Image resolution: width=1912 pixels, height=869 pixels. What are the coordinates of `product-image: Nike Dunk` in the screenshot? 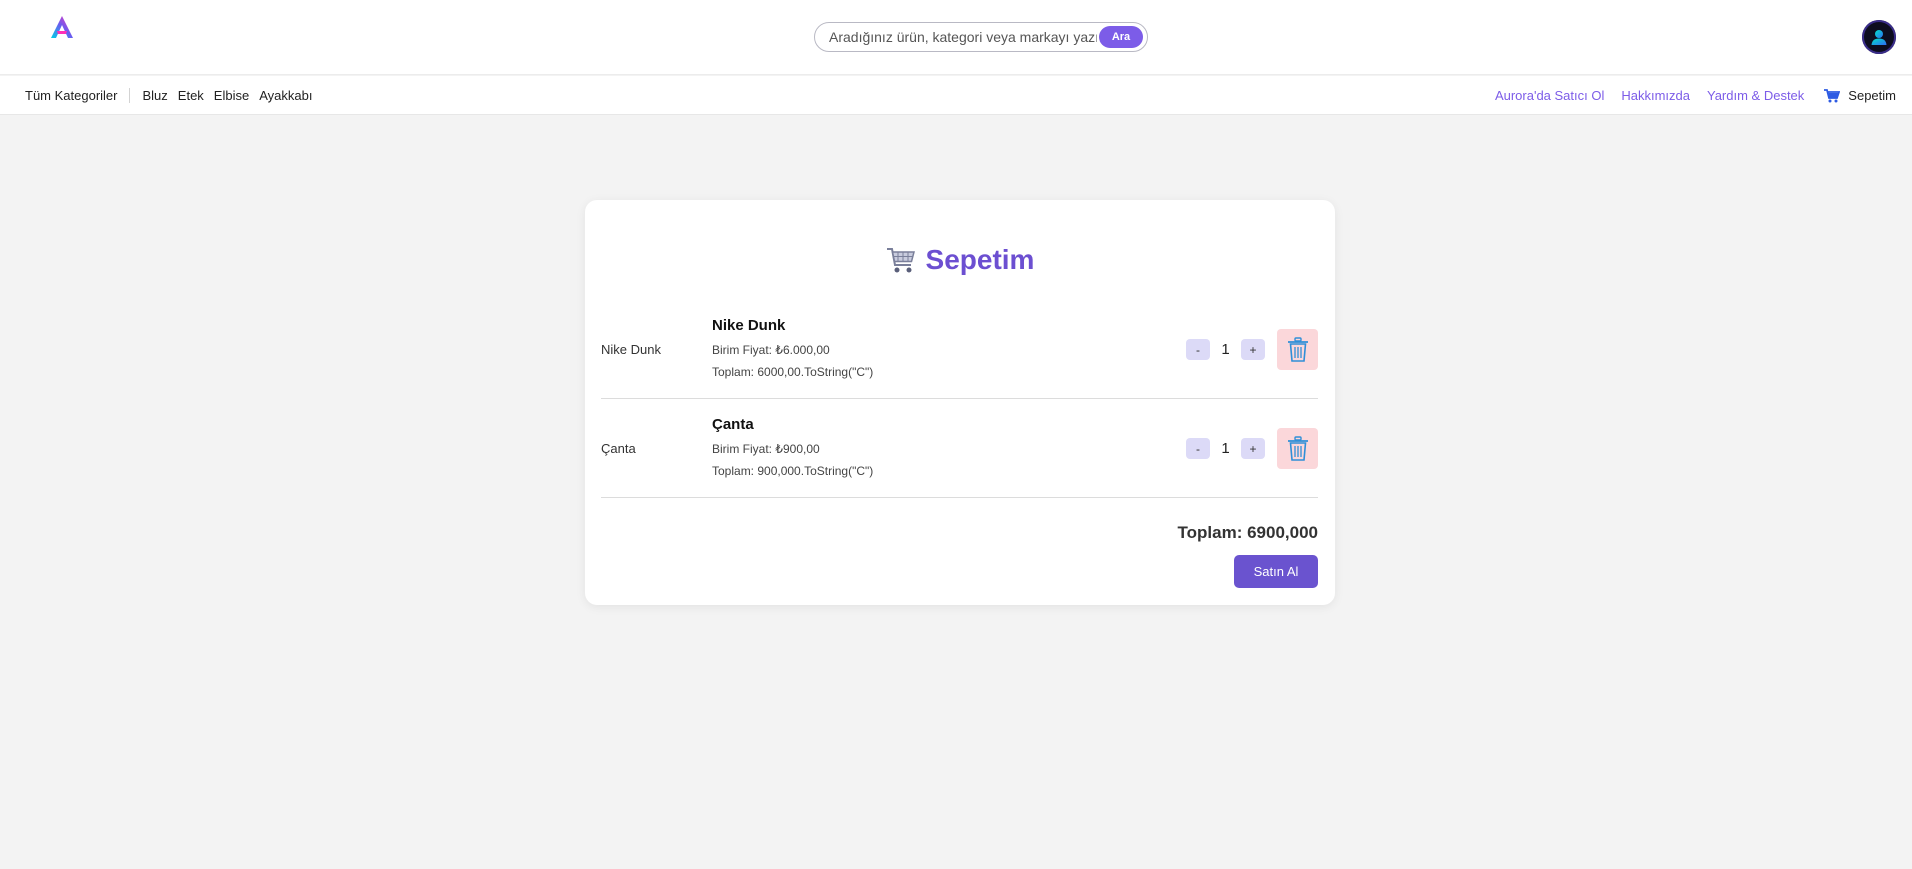 It's located at (631, 349).